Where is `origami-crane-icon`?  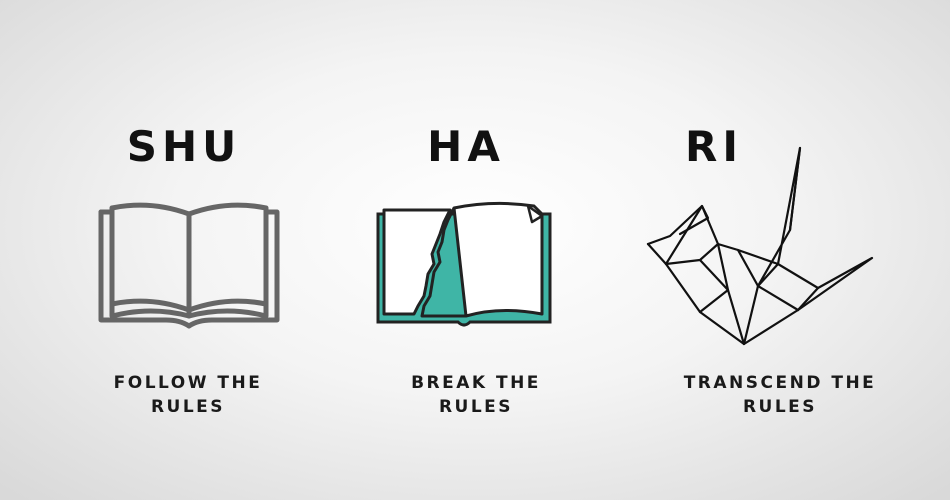
origami-crane-icon is located at coordinates (760, 246).